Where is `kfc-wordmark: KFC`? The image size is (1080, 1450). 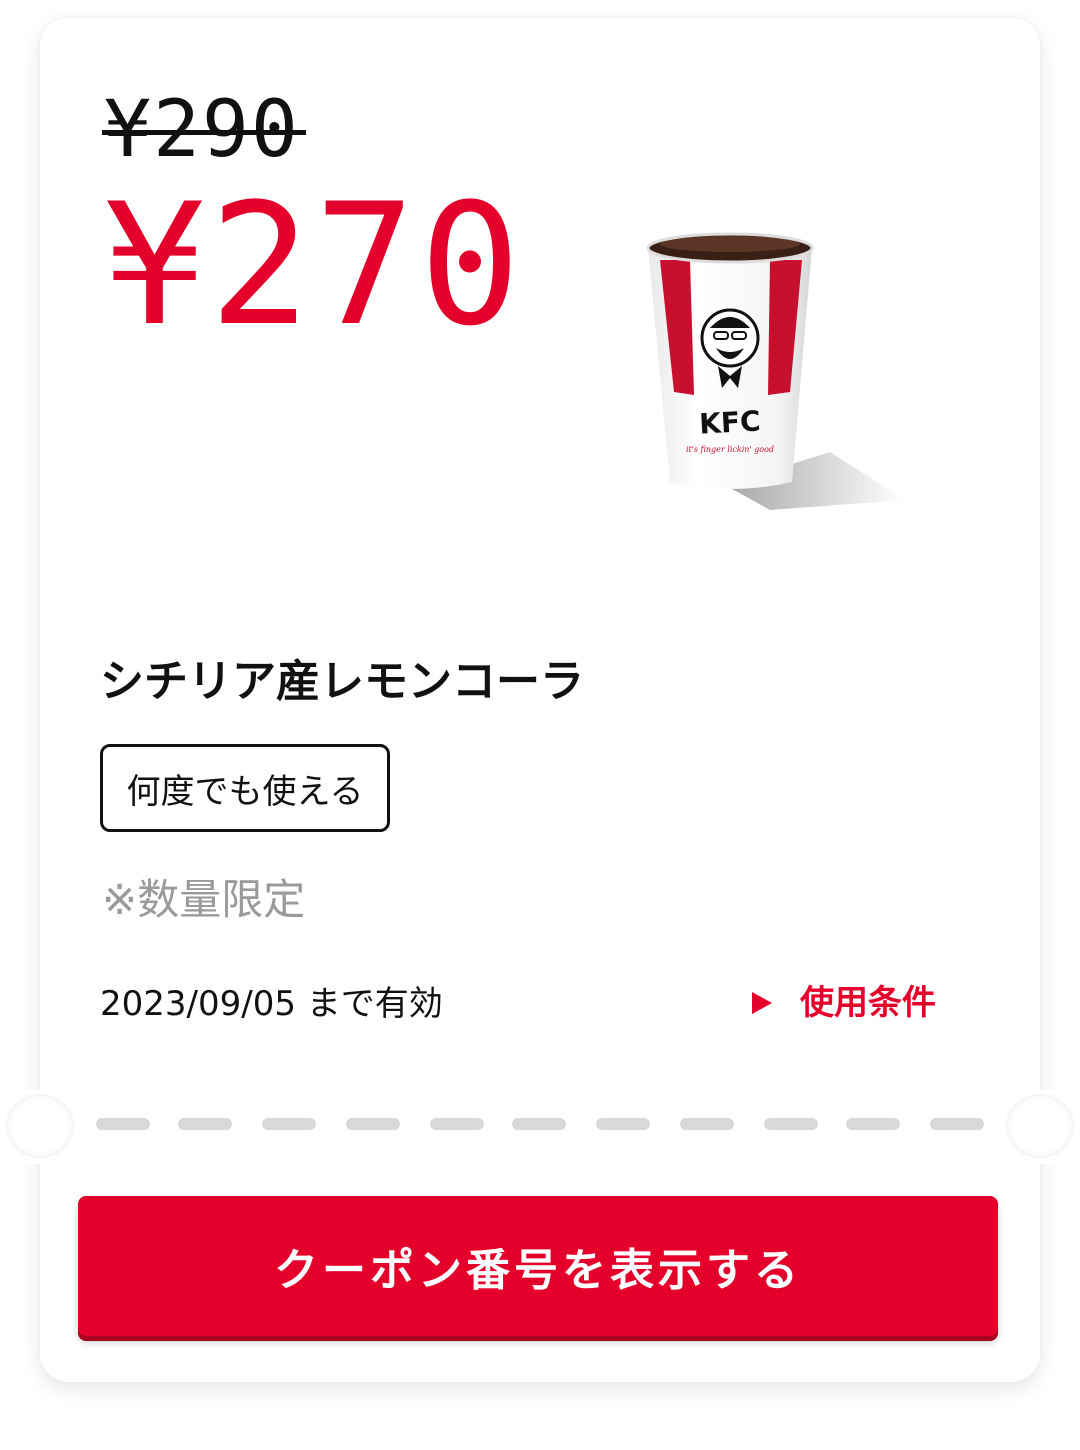 kfc-wordmark: KFC is located at coordinates (729, 422).